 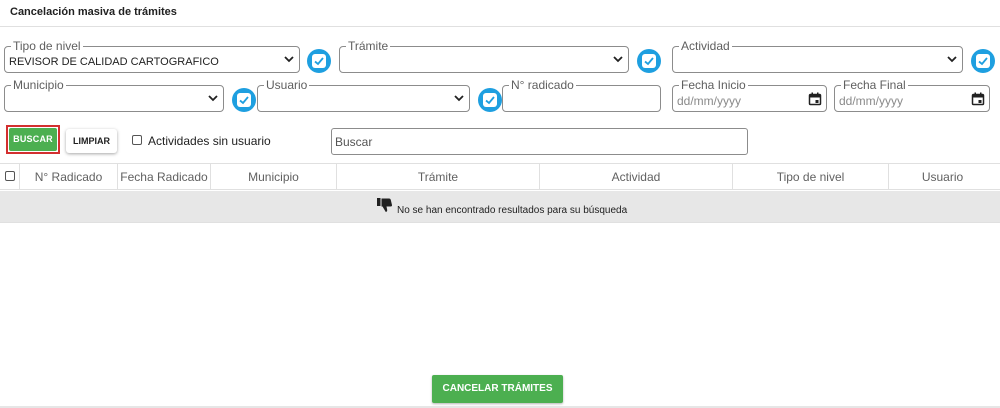 I want to click on column-header: Usuario, so click(x=942, y=177).